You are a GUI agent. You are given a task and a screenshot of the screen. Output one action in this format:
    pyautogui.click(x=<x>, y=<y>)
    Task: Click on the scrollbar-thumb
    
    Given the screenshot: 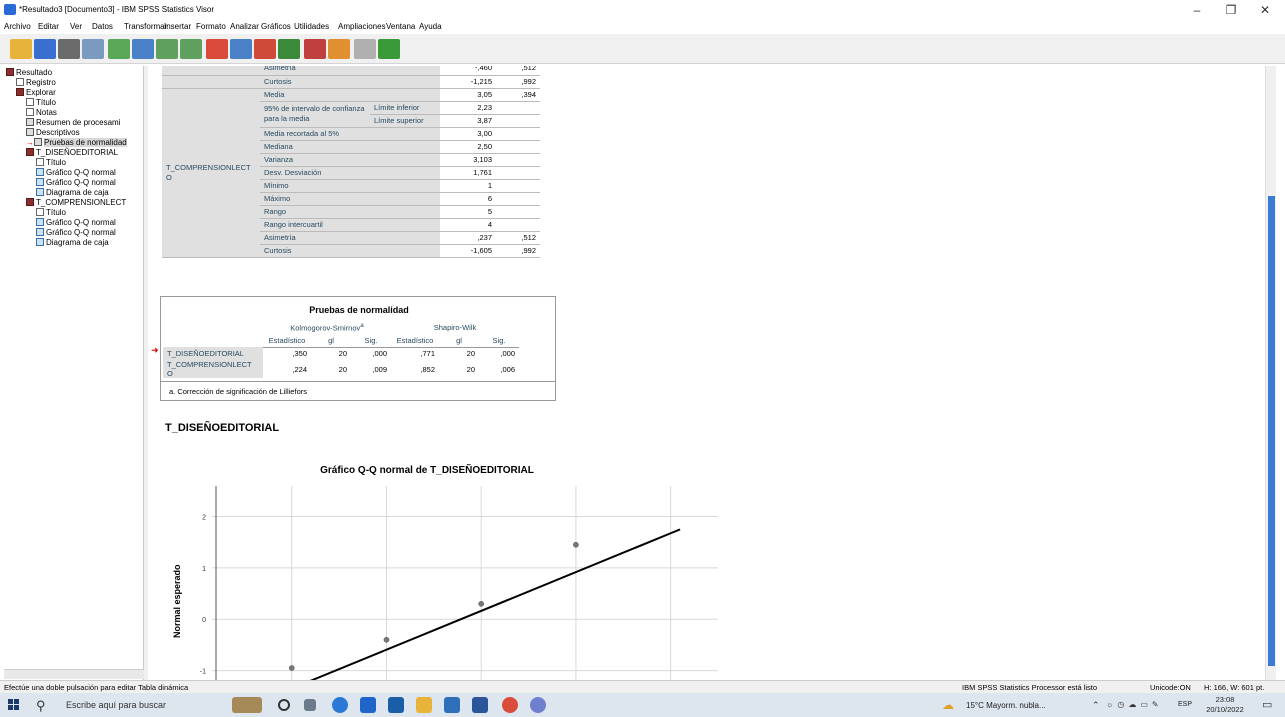 What is the action you would take?
    pyautogui.click(x=1271, y=431)
    